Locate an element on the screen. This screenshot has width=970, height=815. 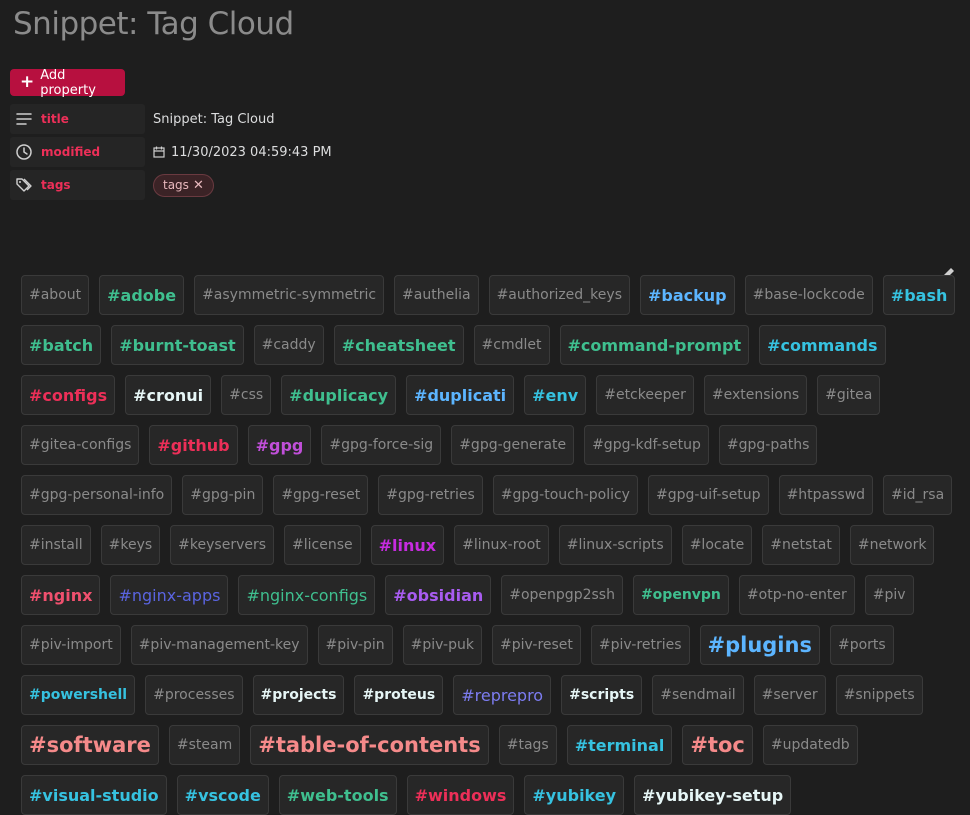
tag-cloud-item: #netstat is located at coordinates (801, 545).